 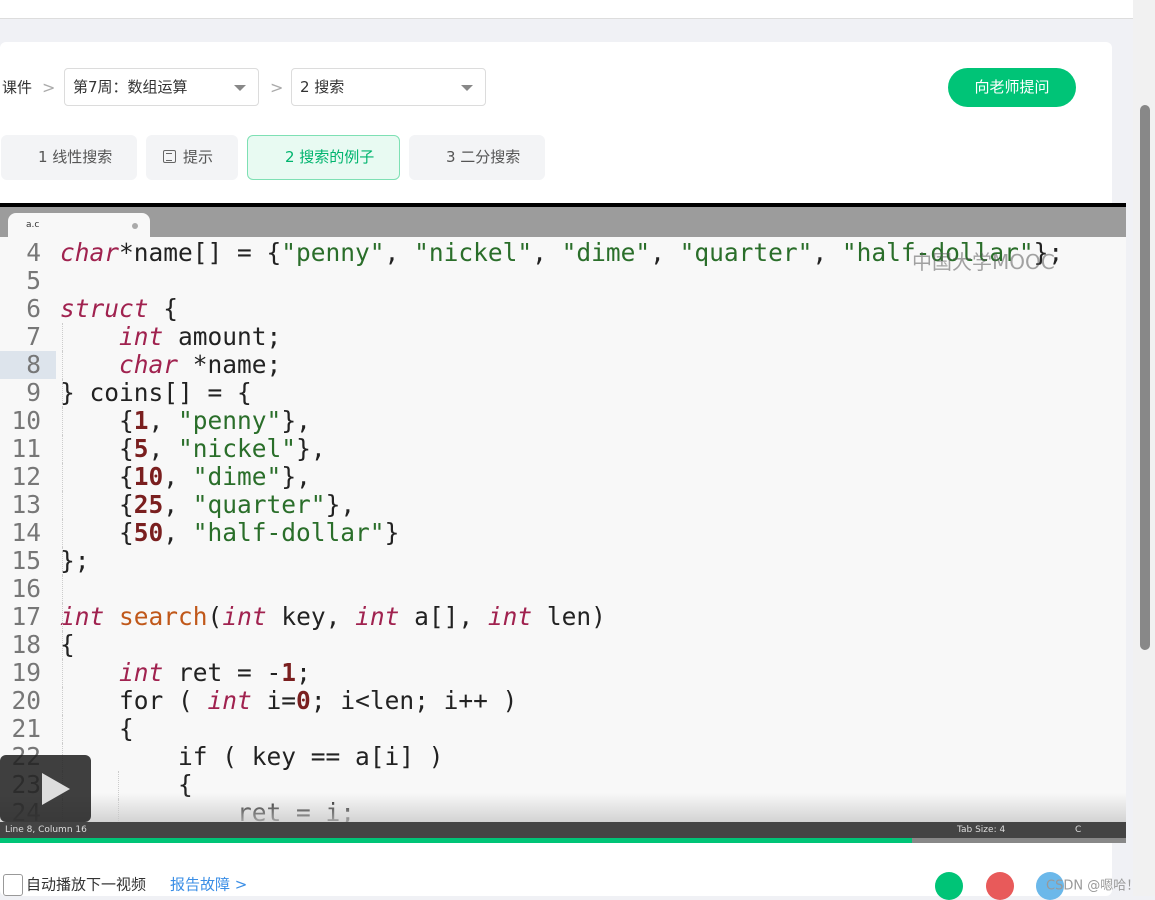 What do you see at coordinates (33, 280) in the screenshot?
I see `line-number: 5` at bounding box center [33, 280].